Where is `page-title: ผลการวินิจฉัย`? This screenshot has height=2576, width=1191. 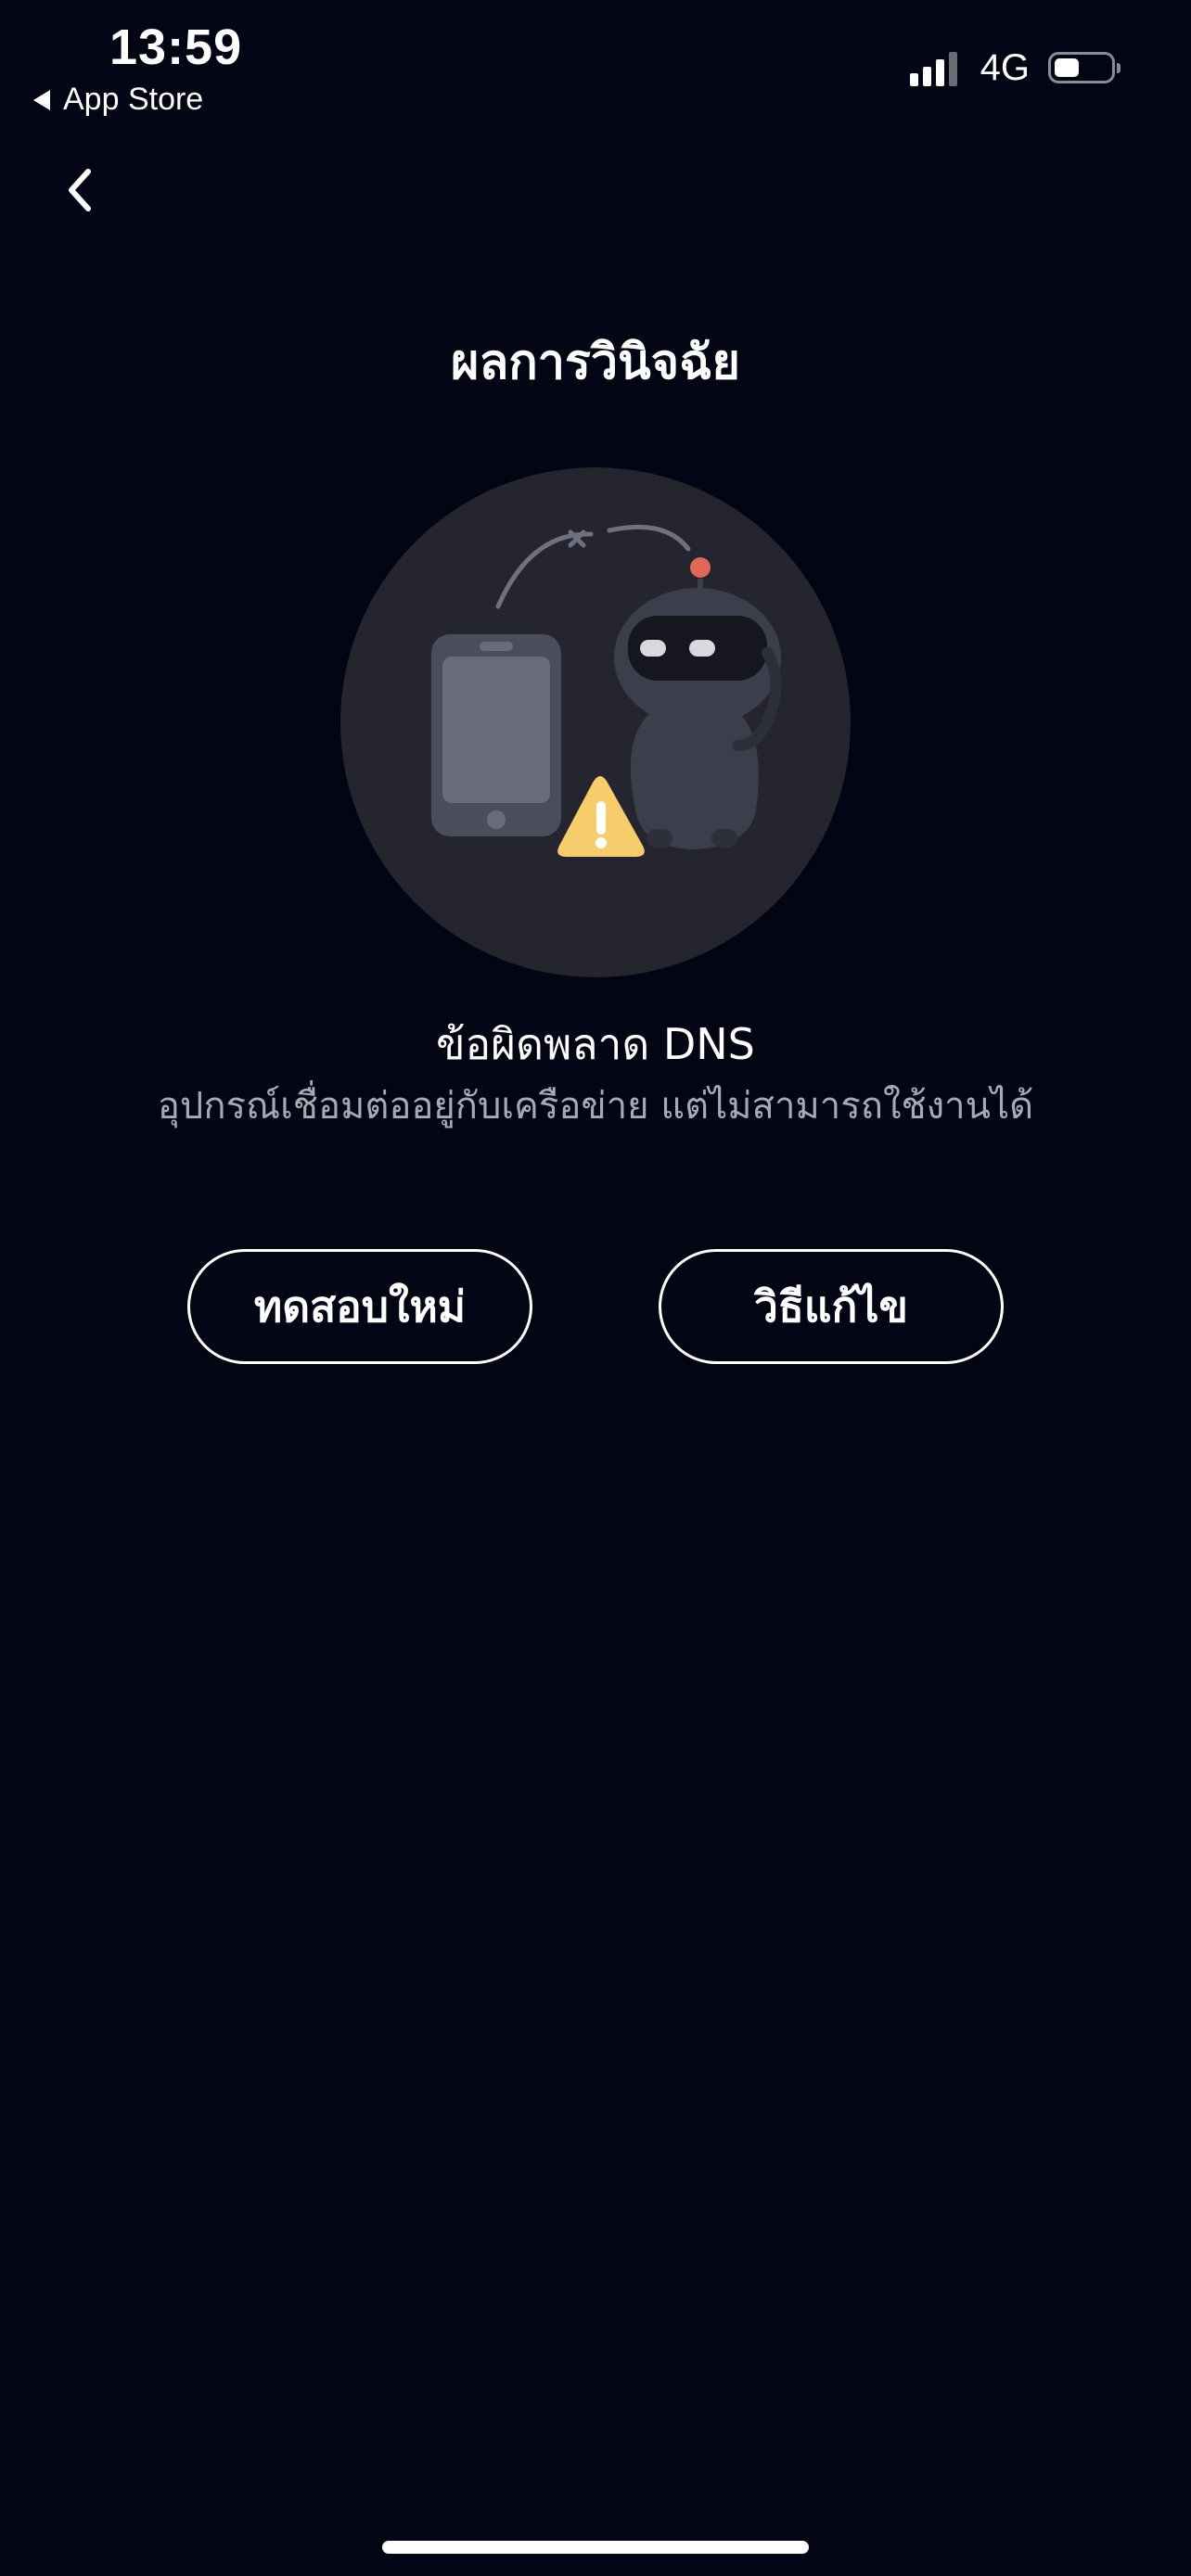
page-title: ผลการวินิจฉัย is located at coordinates (595, 363).